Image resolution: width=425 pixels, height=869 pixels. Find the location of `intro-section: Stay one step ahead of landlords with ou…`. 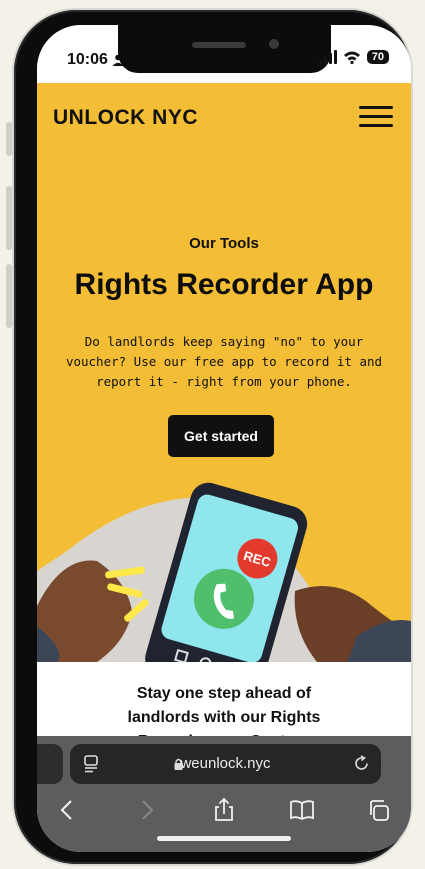

intro-section: Stay one step ahead of landlords with ou… is located at coordinates (224, 702).